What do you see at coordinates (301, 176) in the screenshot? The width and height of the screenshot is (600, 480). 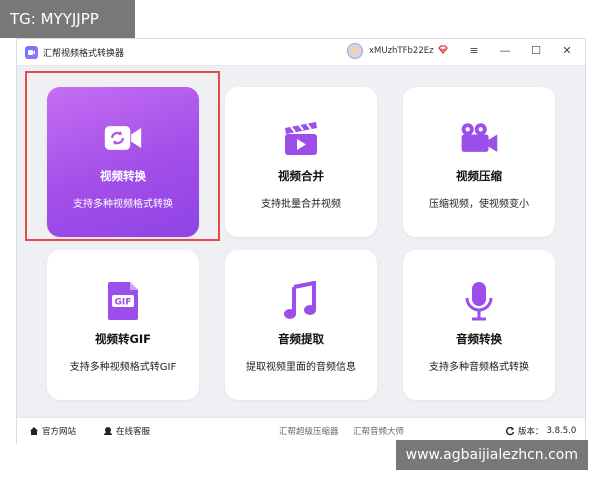 I see `card-title: 视频合并` at bounding box center [301, 176].